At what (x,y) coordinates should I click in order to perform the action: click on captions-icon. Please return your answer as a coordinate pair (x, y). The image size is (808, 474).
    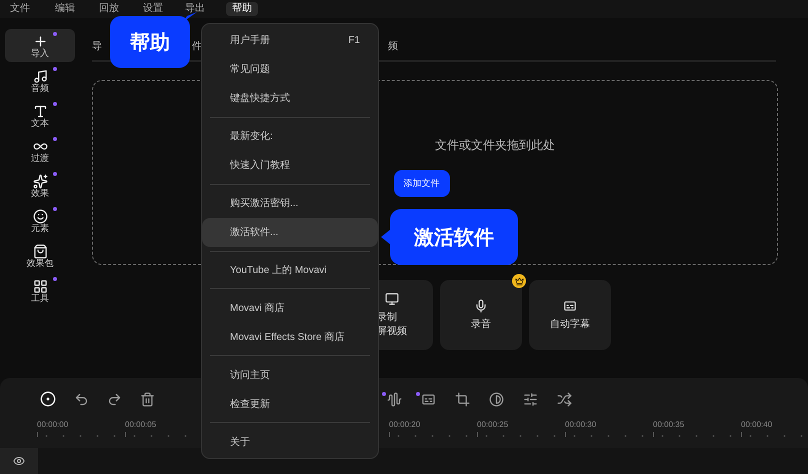
    Looking at the image, I should click on (570, 305).